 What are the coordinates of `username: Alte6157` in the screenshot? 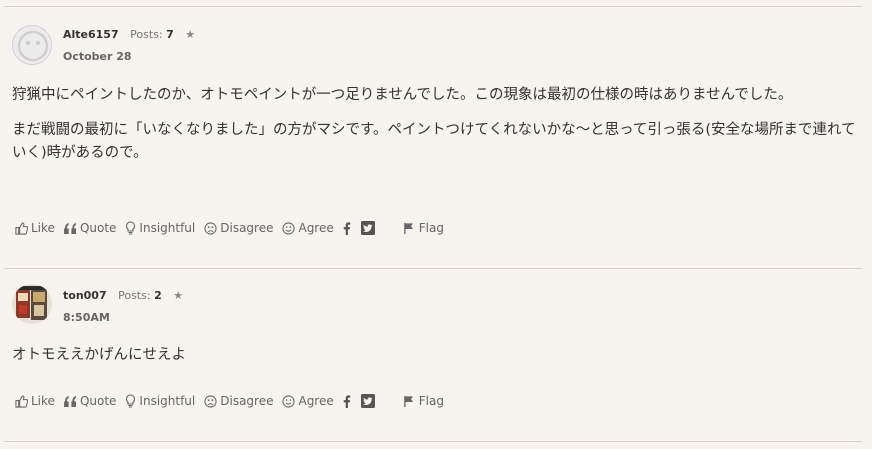 It's located at (91, 34).